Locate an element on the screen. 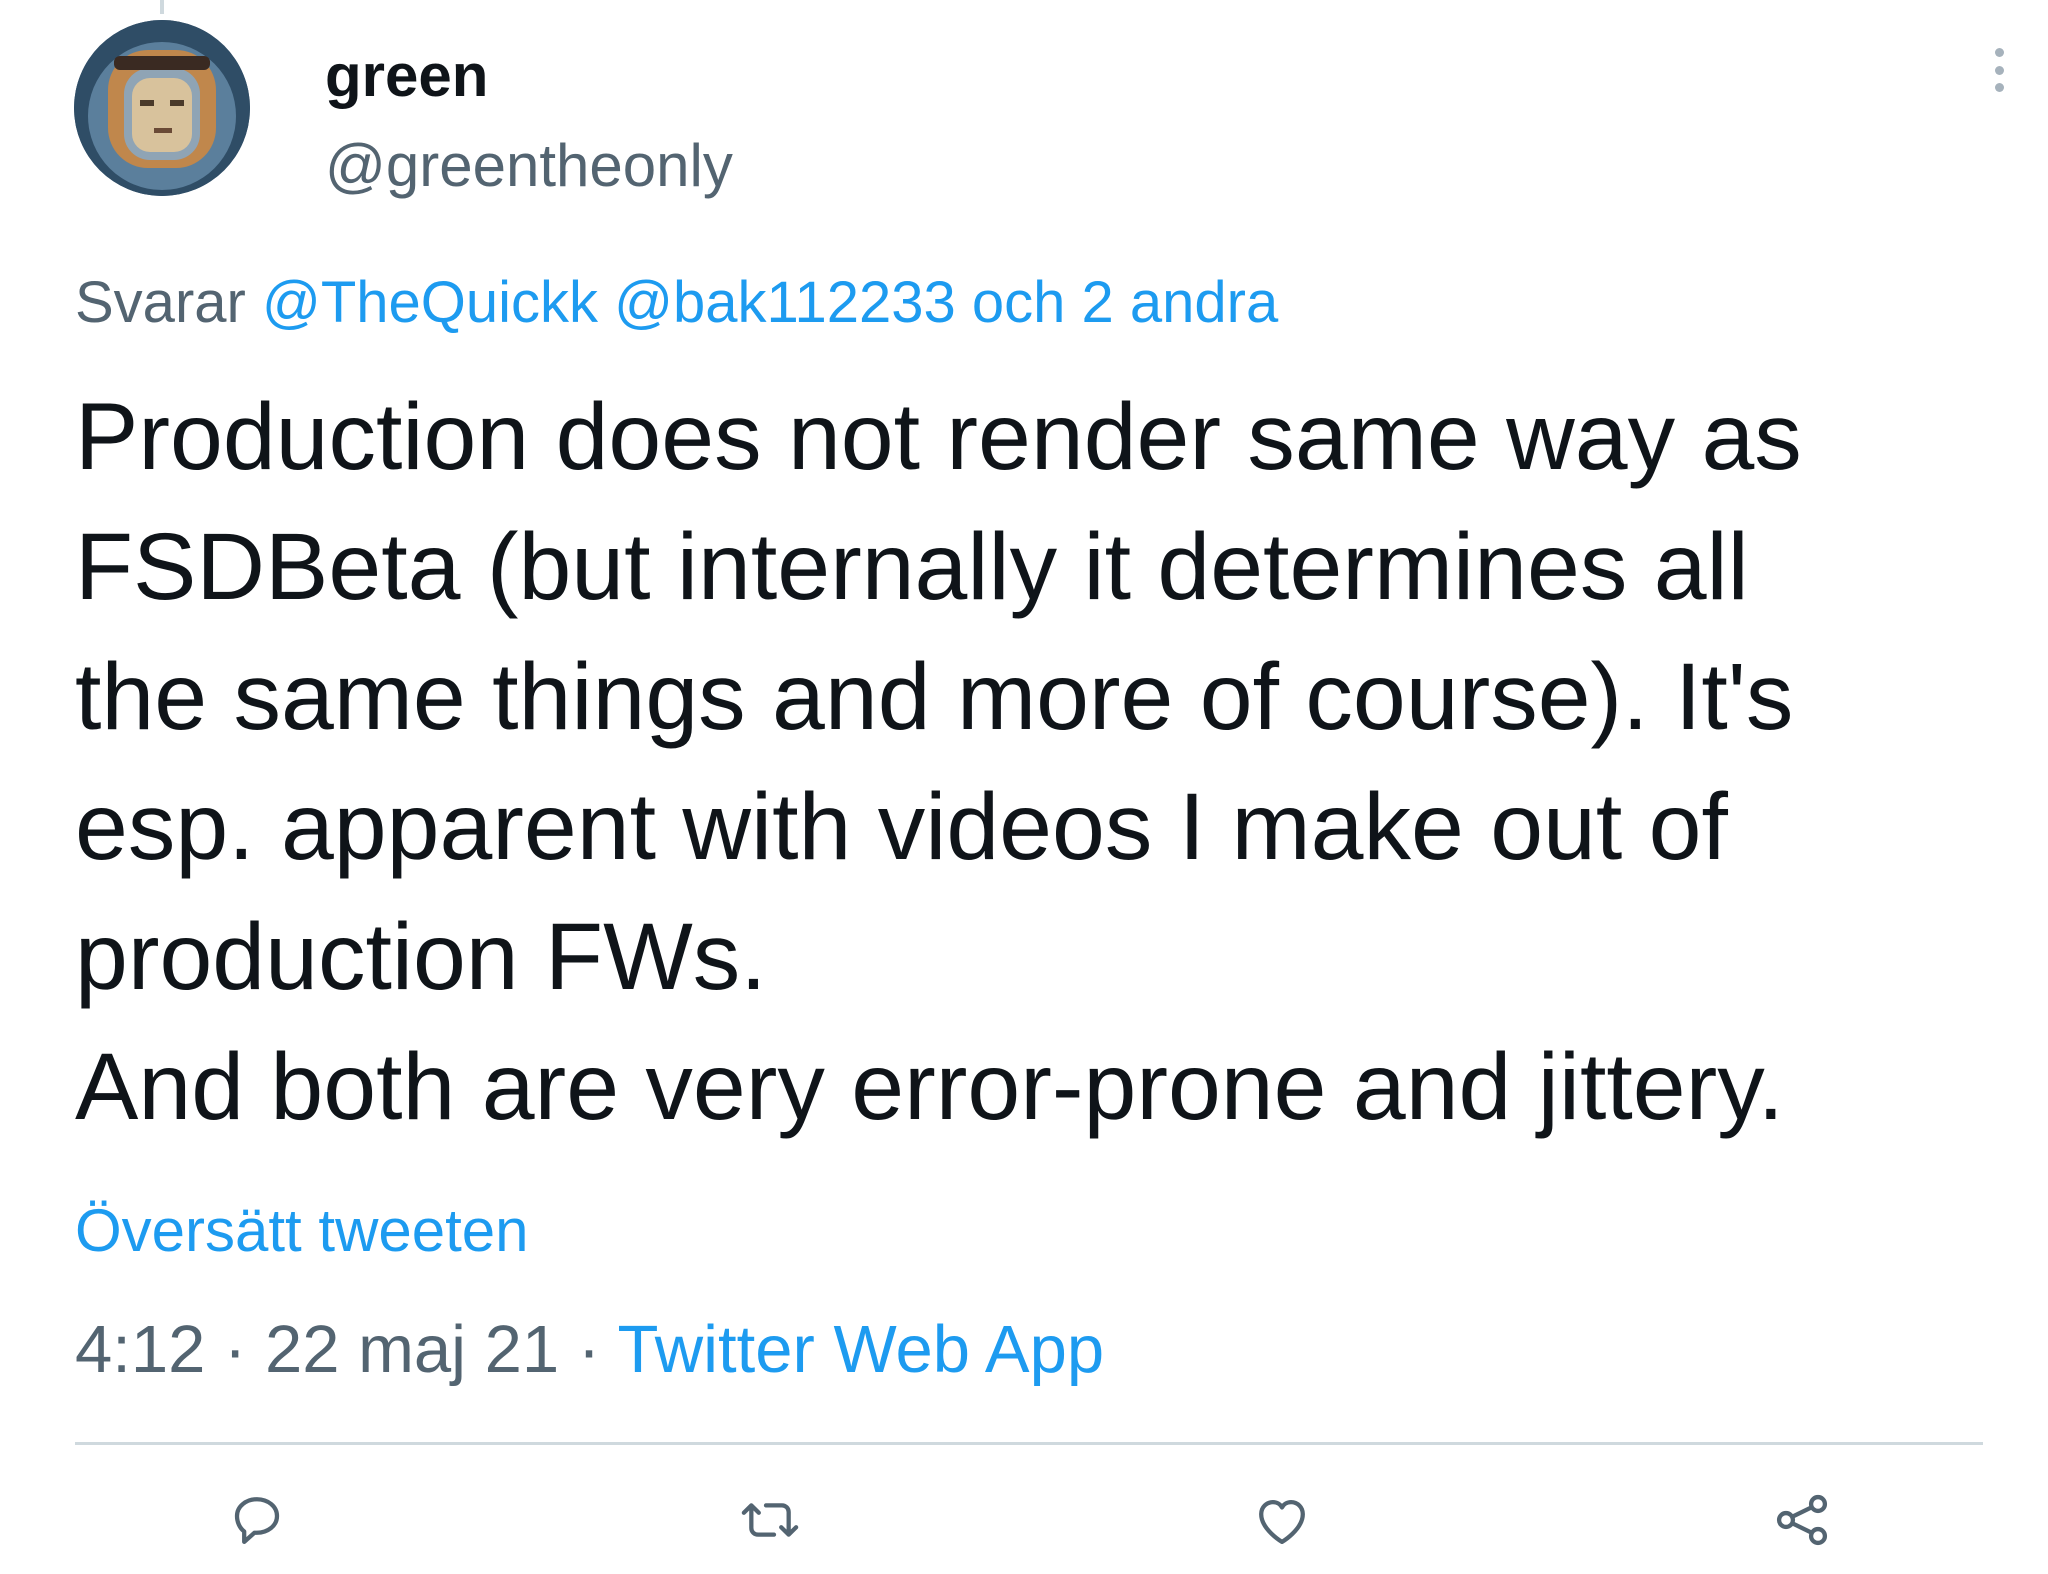 This screenshot has height=1574, width=2048. like-button is located at coordinates (1282, 1520).